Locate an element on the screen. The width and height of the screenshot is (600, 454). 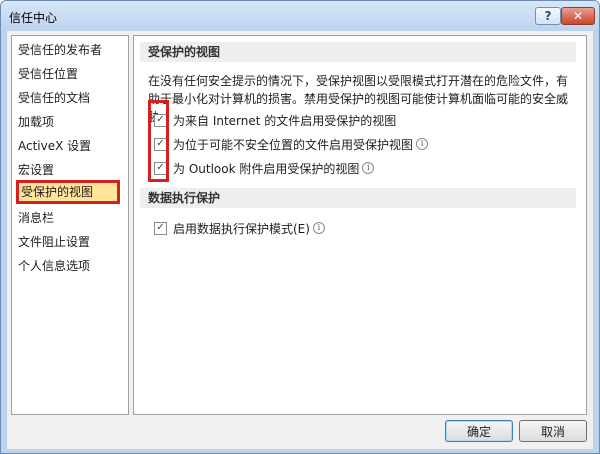
title-bar: 信任中心 ? ✕ is located at coordinates (300, 16).